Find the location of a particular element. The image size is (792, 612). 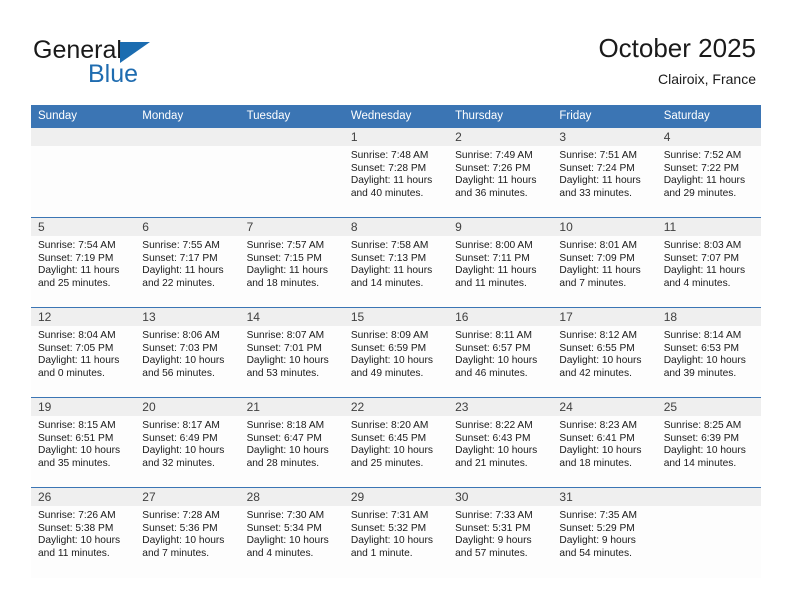

day-number is located at coordinates (187, 137).